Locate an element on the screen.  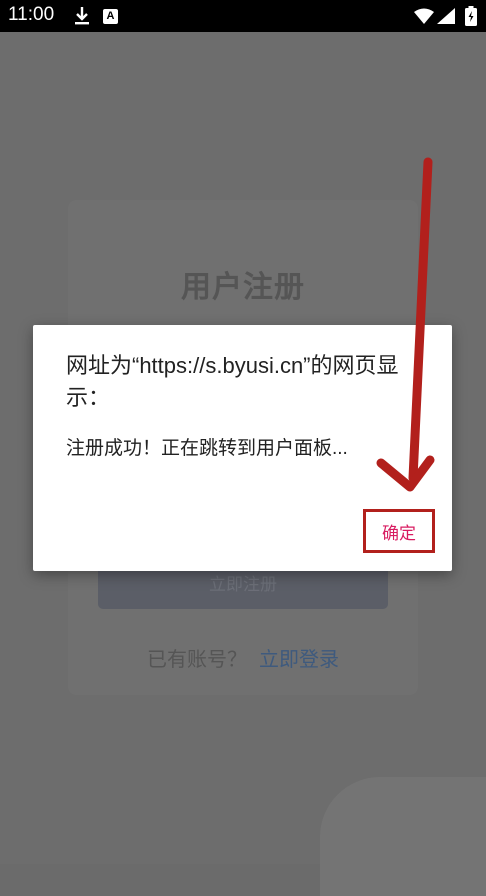
battery-icon is located at coordinates (471, 18).